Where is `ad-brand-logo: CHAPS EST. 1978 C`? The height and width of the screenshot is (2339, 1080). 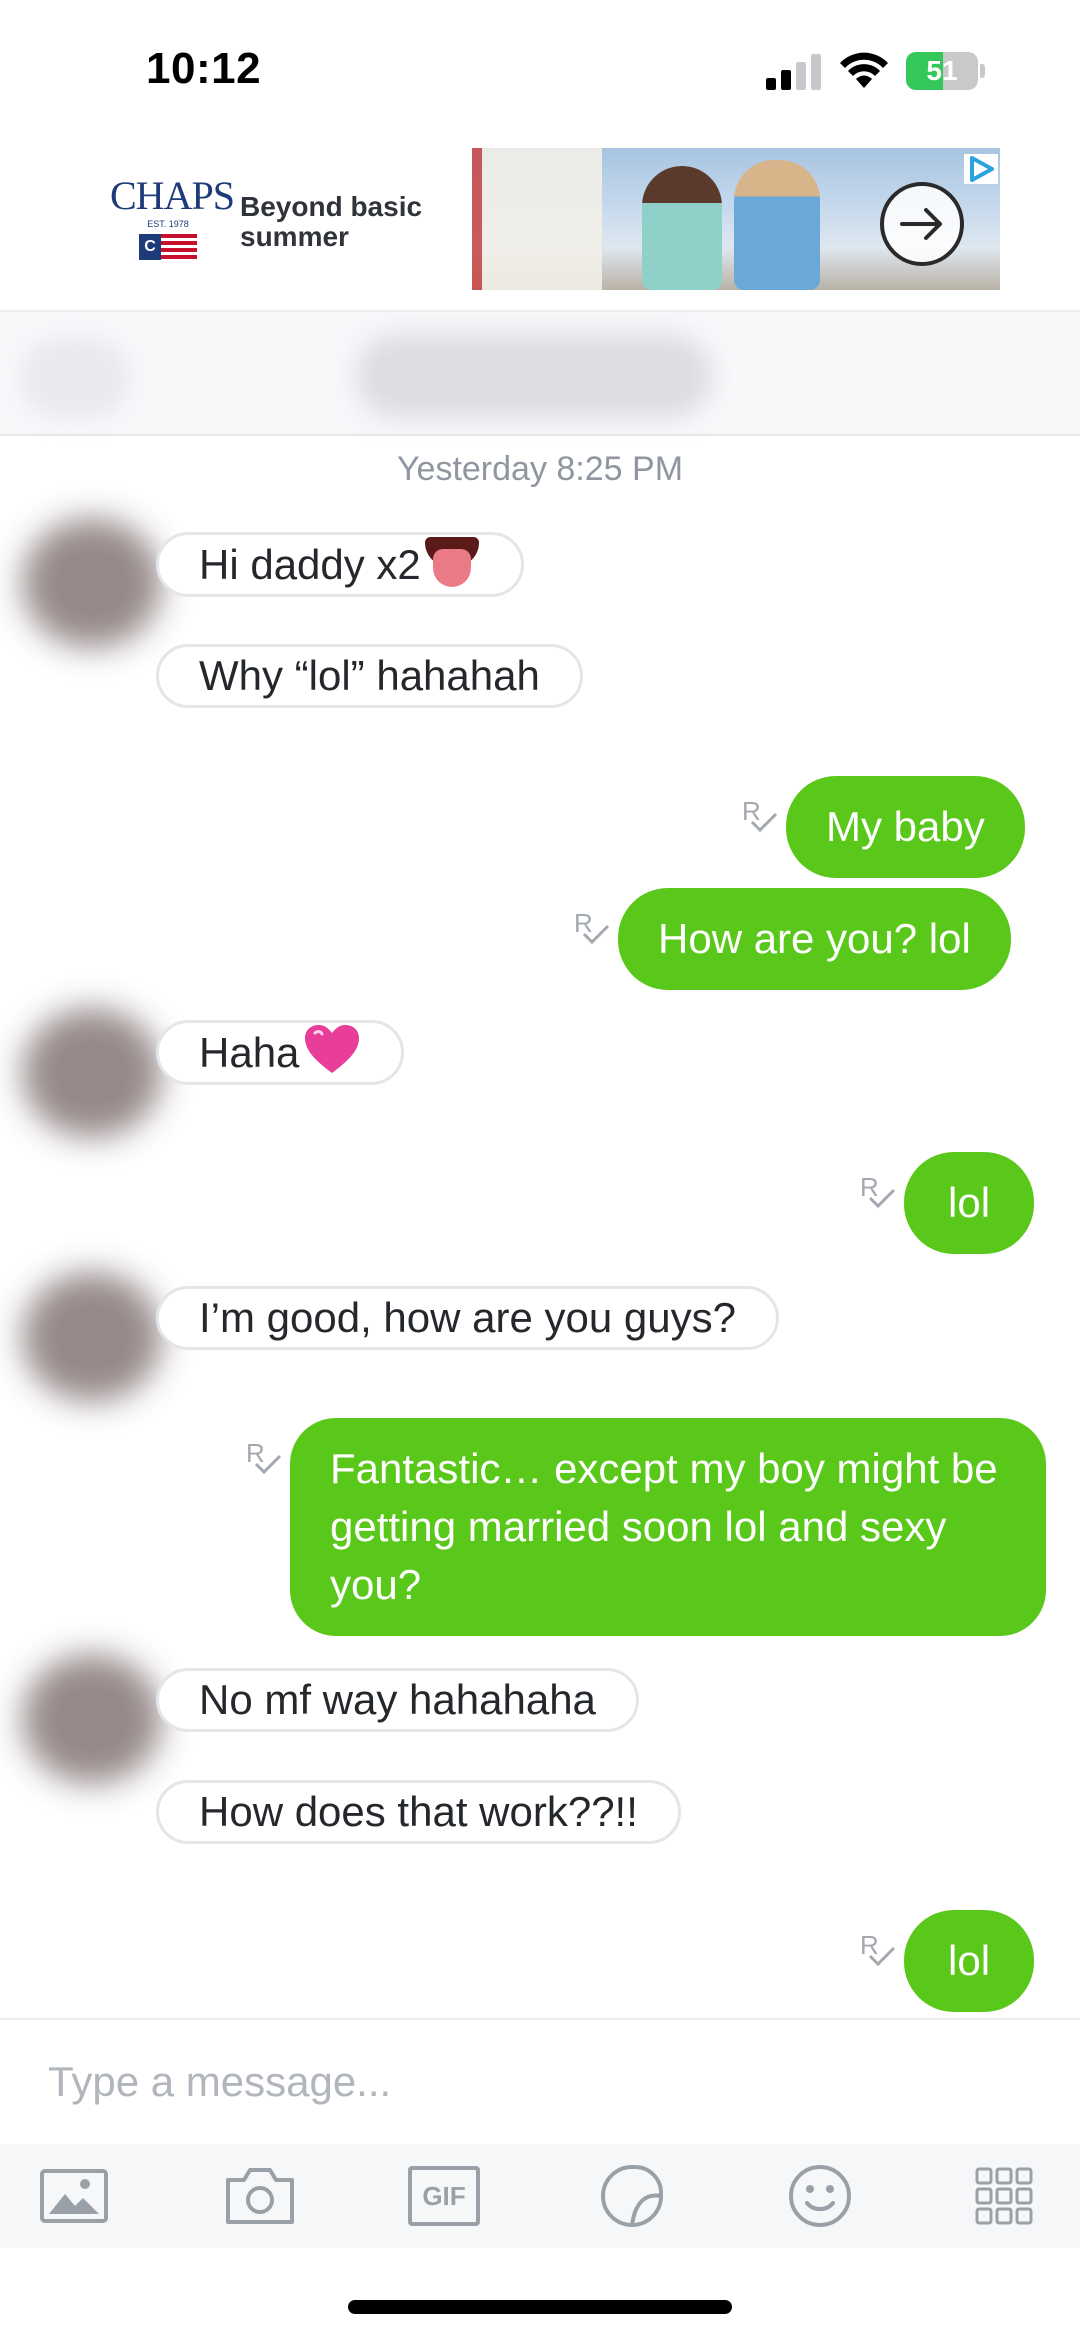 ad-brand-logo: CHAPS EST. 1978 C is located at coordinates (172, 216).